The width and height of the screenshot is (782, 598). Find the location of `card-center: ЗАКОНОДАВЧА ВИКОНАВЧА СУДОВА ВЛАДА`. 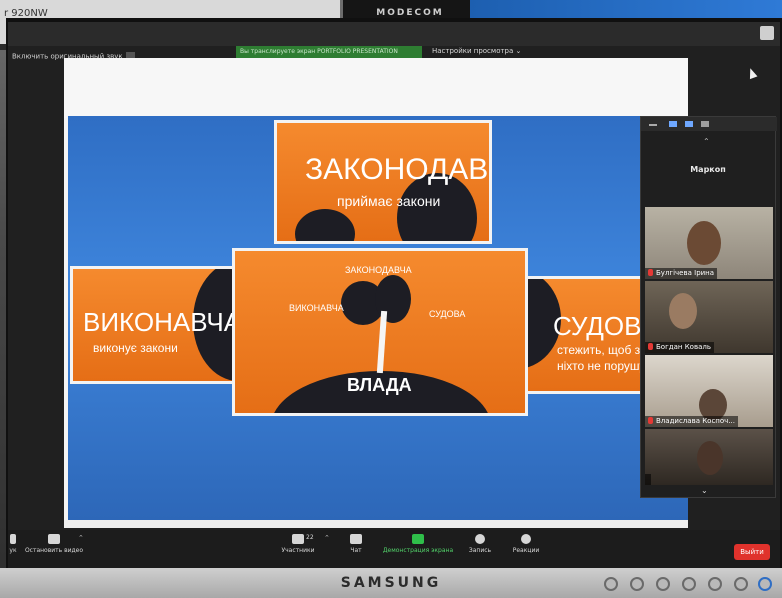

card-center: ЗАКОНОДАВЧА ВИКОНАВЧА СУДОВА ВЛАДА is located at coordinates (380, 332).